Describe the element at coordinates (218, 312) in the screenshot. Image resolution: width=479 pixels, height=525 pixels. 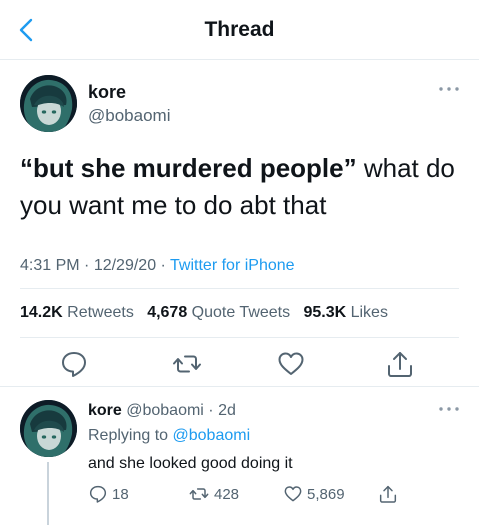
I see `quote-tweets-stat: 4,678 Quote Tweets` at that location.